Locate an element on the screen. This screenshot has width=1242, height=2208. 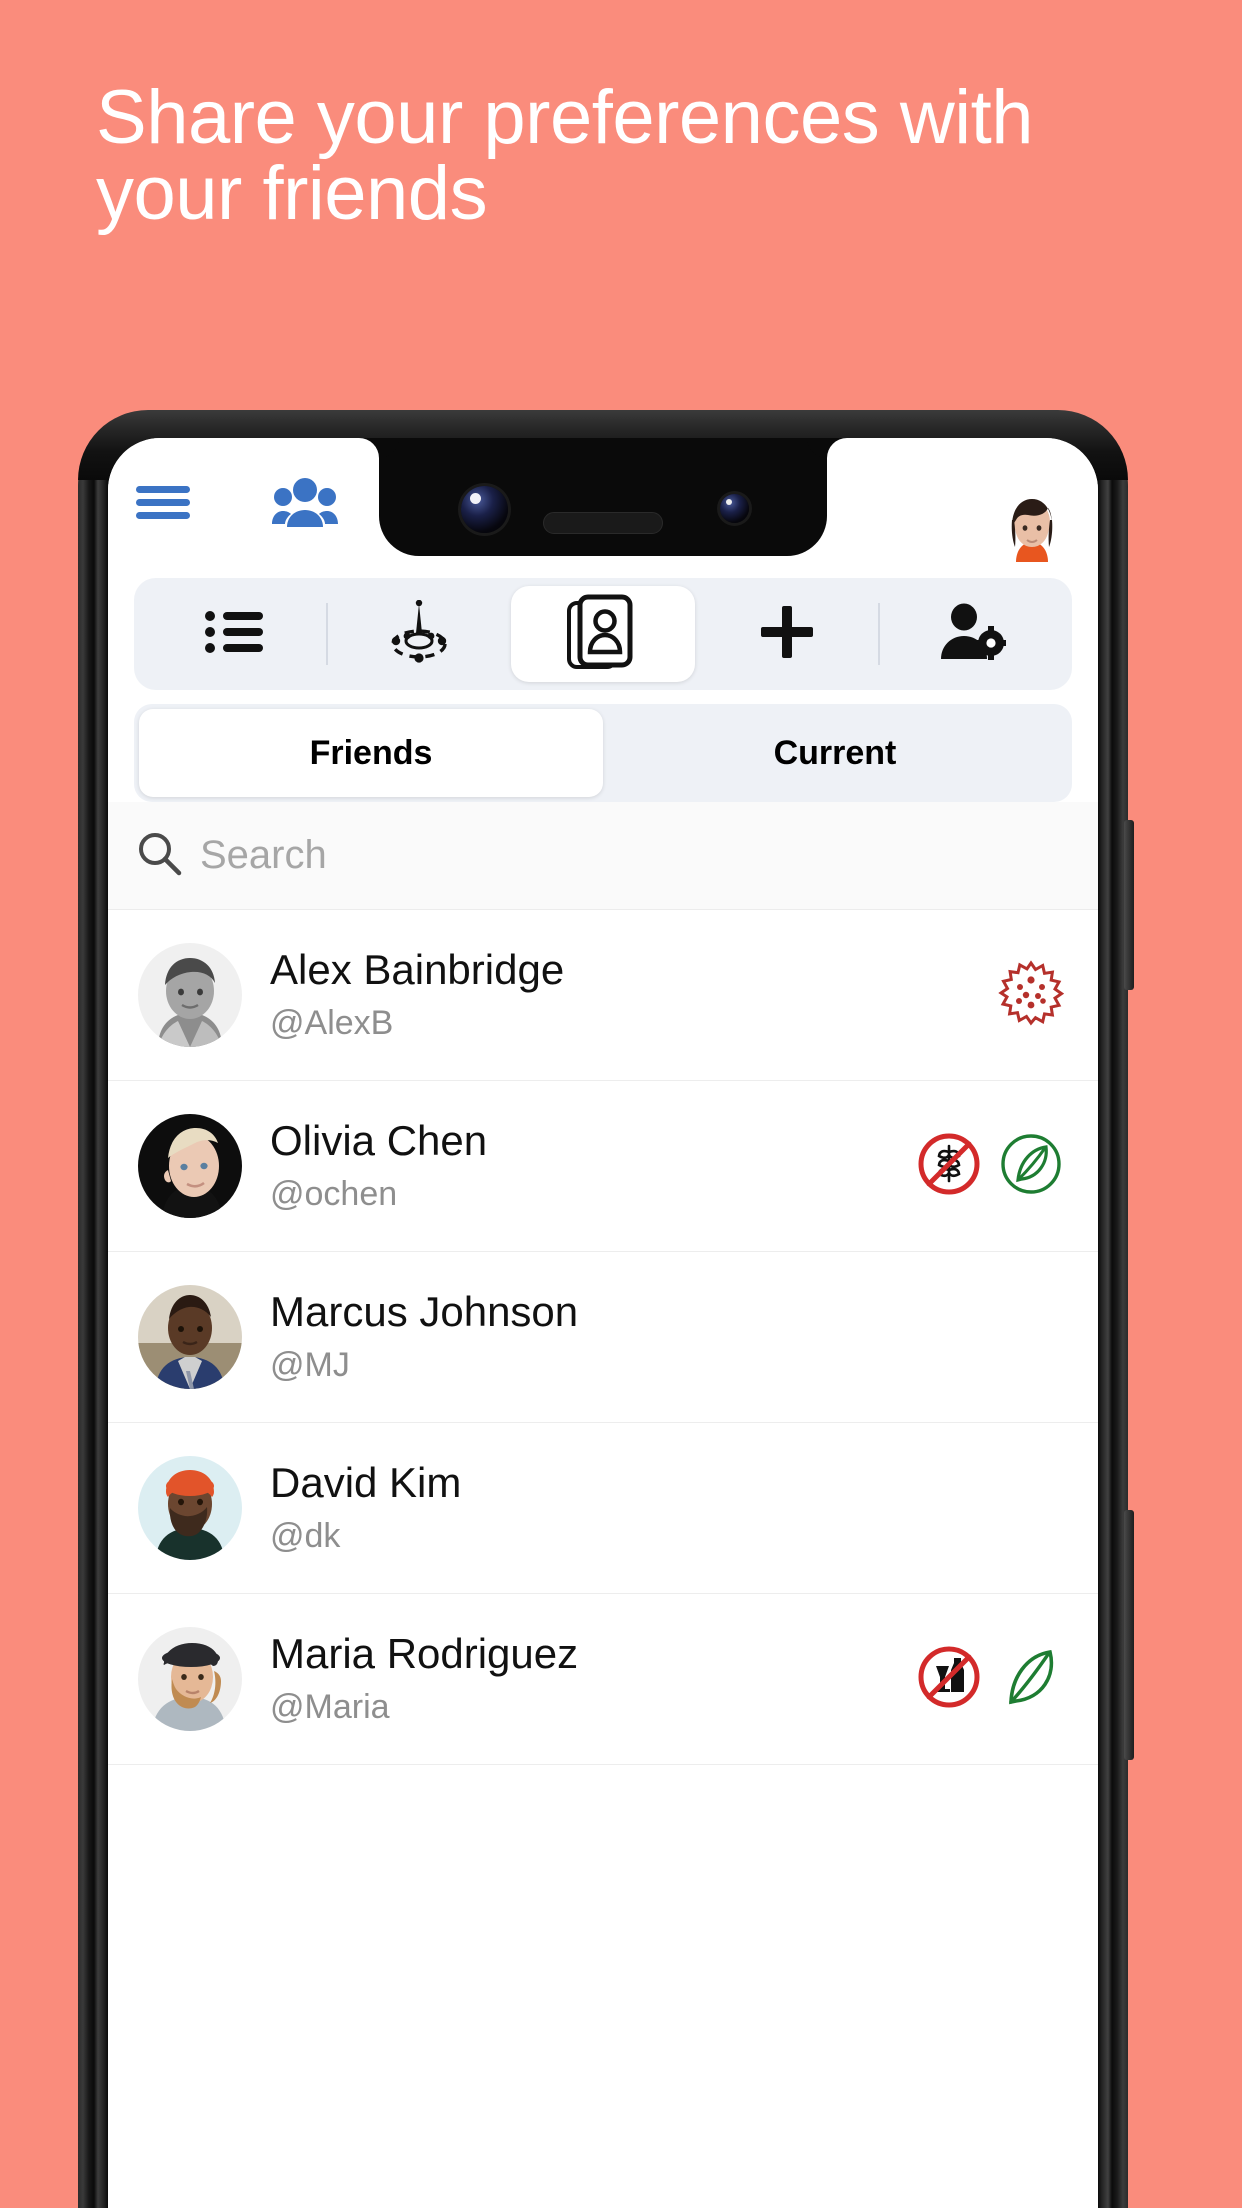
device-notch is located at coordinates (603, 497).